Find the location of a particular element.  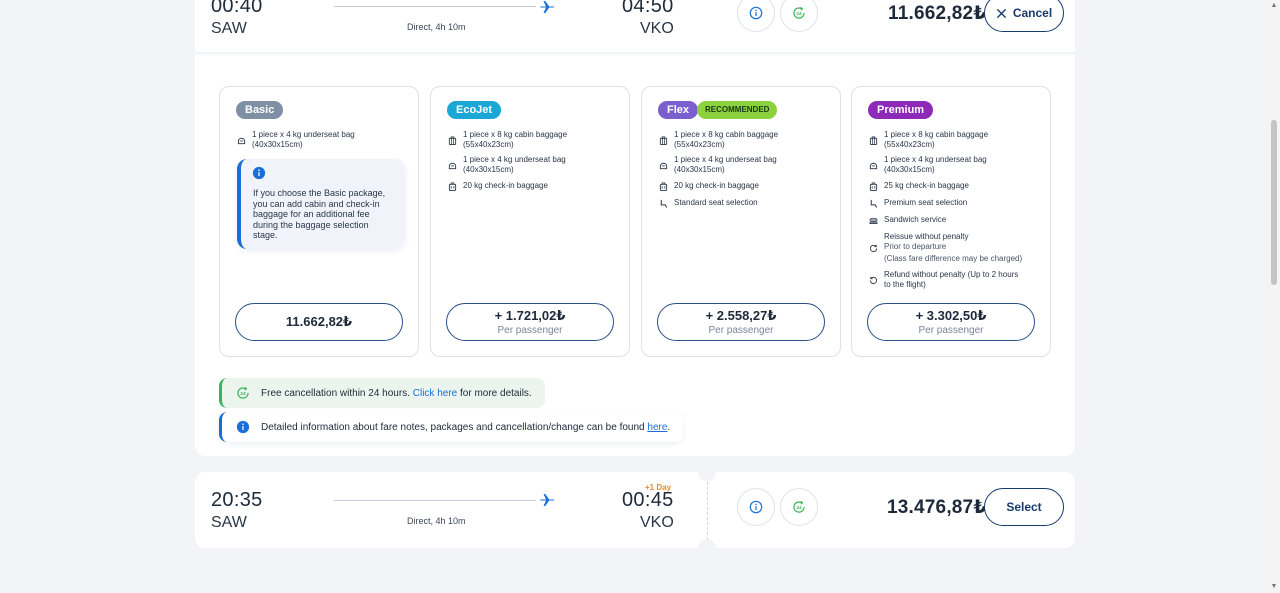

package-tag-premium: Premium is located at coordinates (901, 110).